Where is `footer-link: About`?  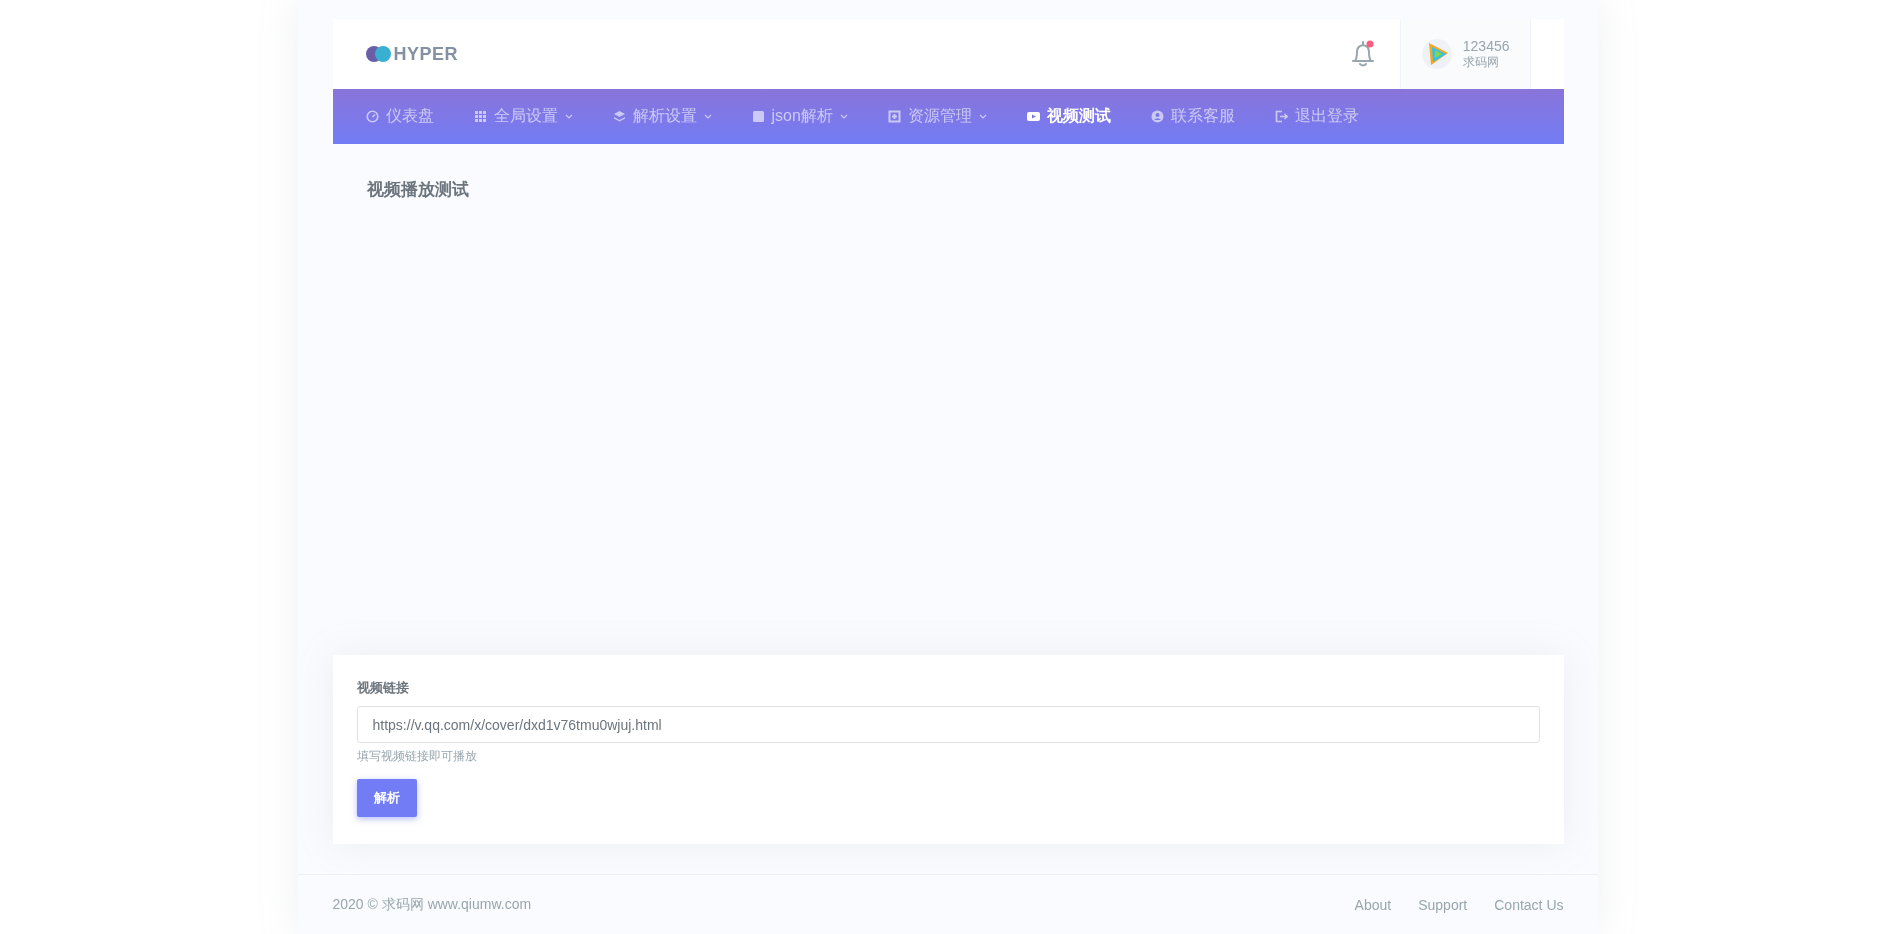 footer-link: About is located at coordinates (1373, 904).